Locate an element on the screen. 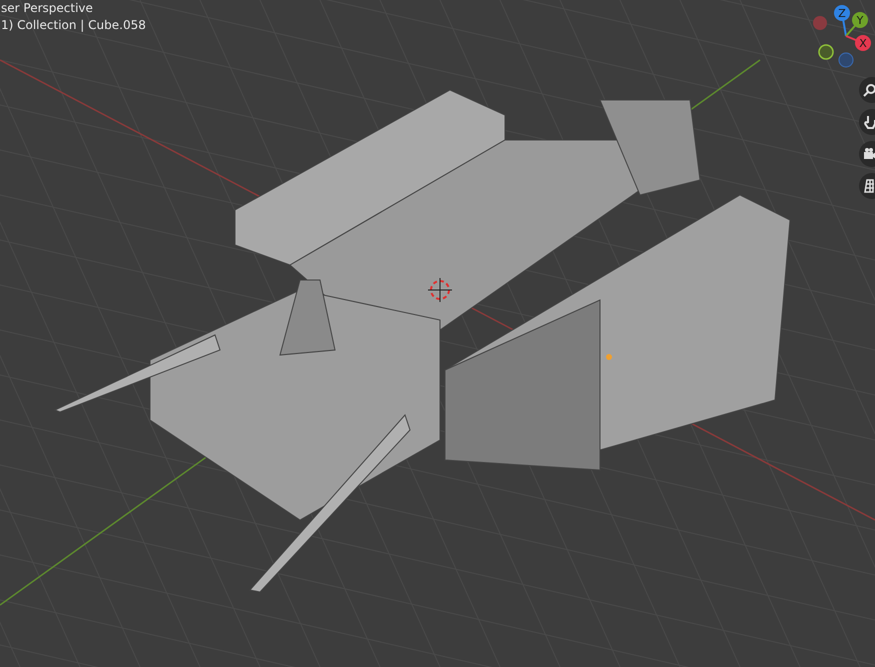  axis-label: X is located at coordinates (863, 43).